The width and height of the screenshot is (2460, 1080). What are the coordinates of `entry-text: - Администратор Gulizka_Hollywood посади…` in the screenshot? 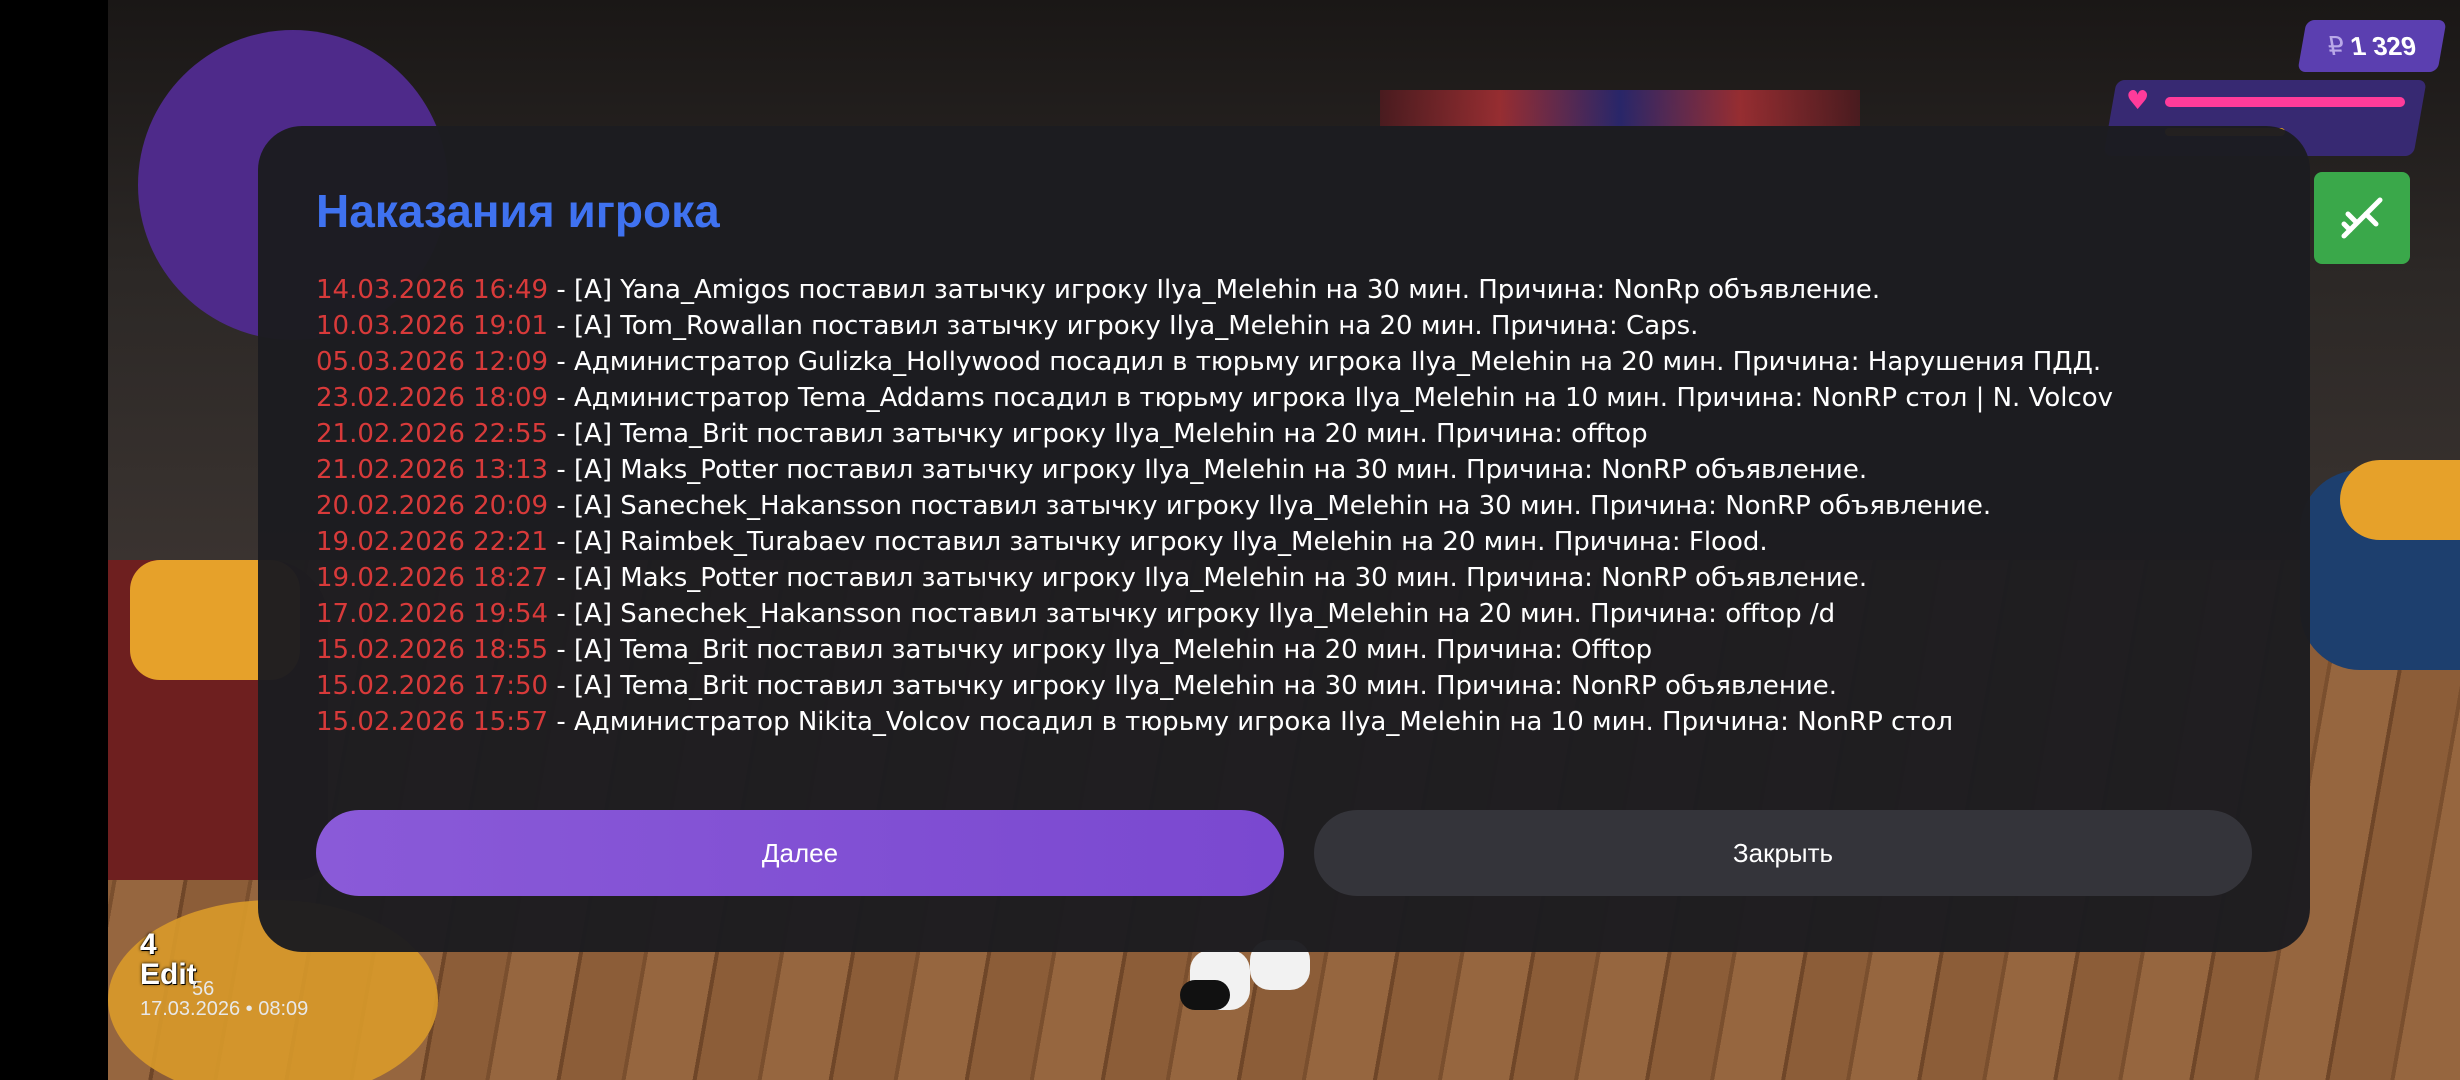 It's located at (1325, 362).